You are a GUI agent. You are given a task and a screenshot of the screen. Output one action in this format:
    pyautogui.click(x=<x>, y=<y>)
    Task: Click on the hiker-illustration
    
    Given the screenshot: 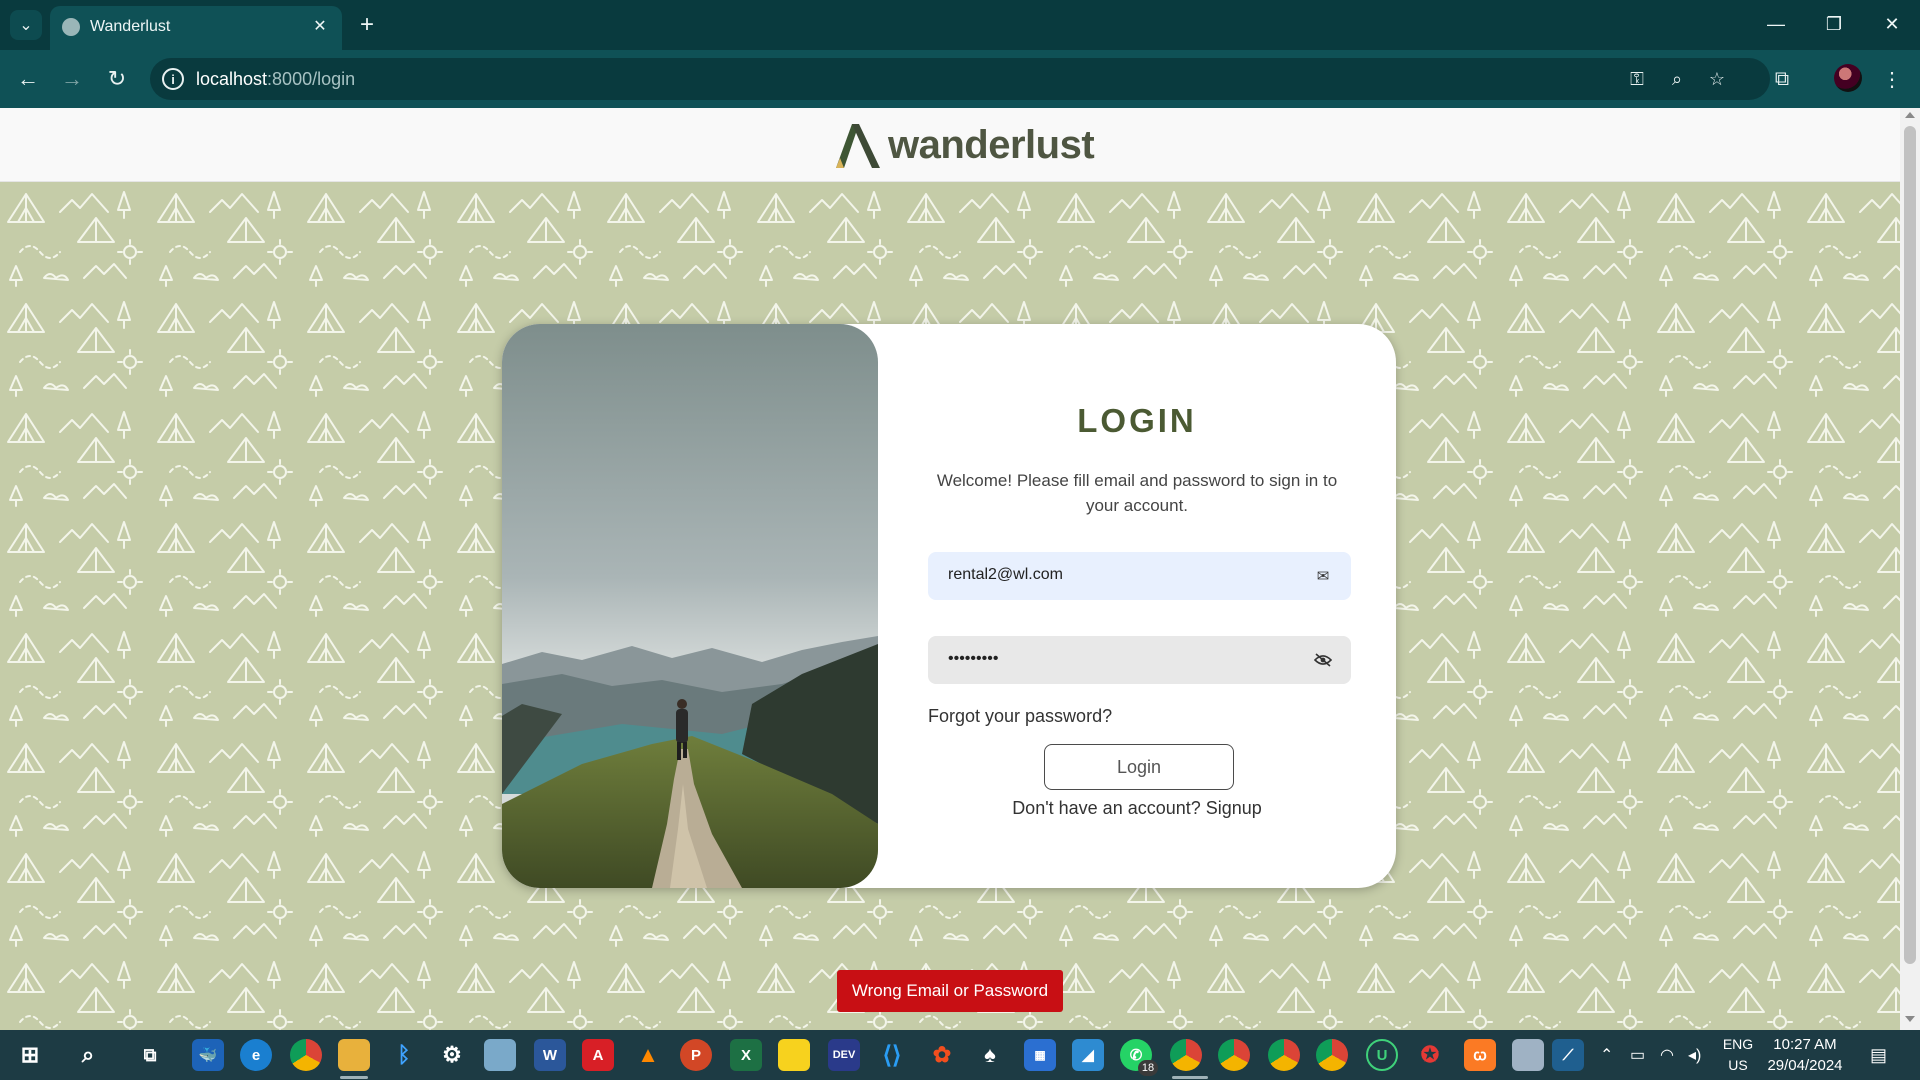 What is the action you would take?
    pyautogui.click(x=690, y=606)
    